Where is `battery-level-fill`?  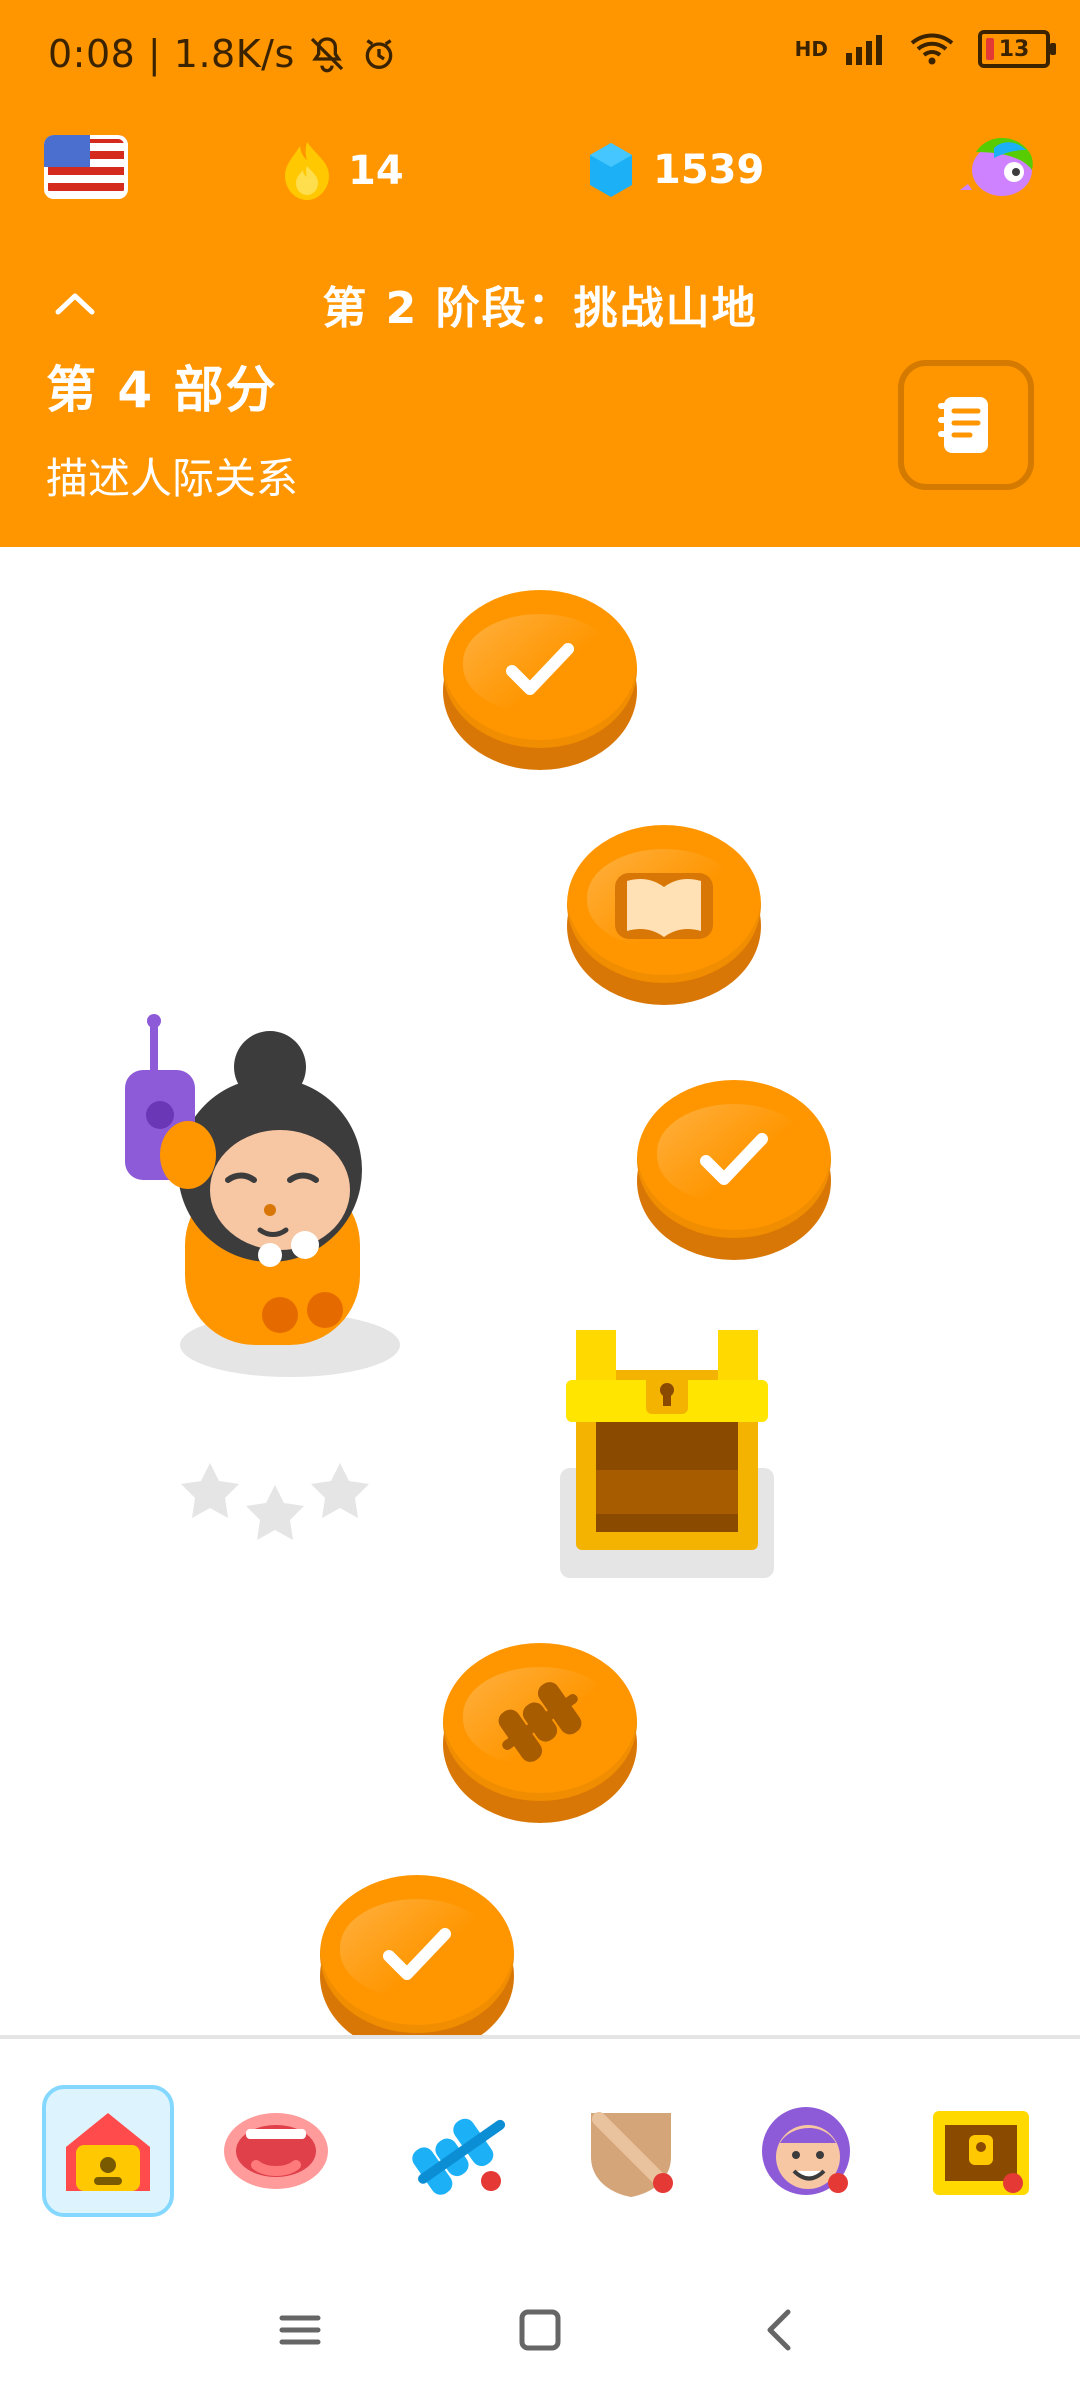
battery-level-fill is located at coordinates (990, 49).